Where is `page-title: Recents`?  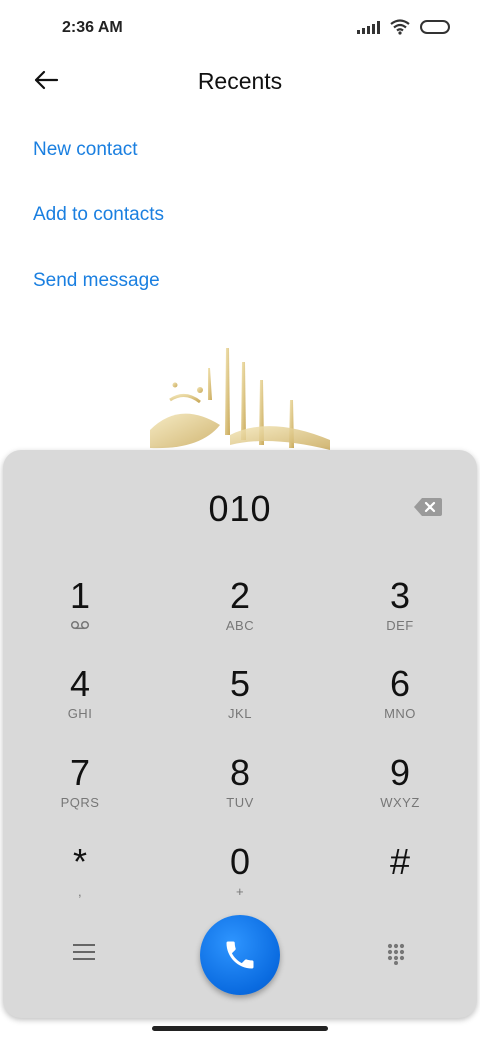
page-title: Recents is located at coordinates (240, 81).